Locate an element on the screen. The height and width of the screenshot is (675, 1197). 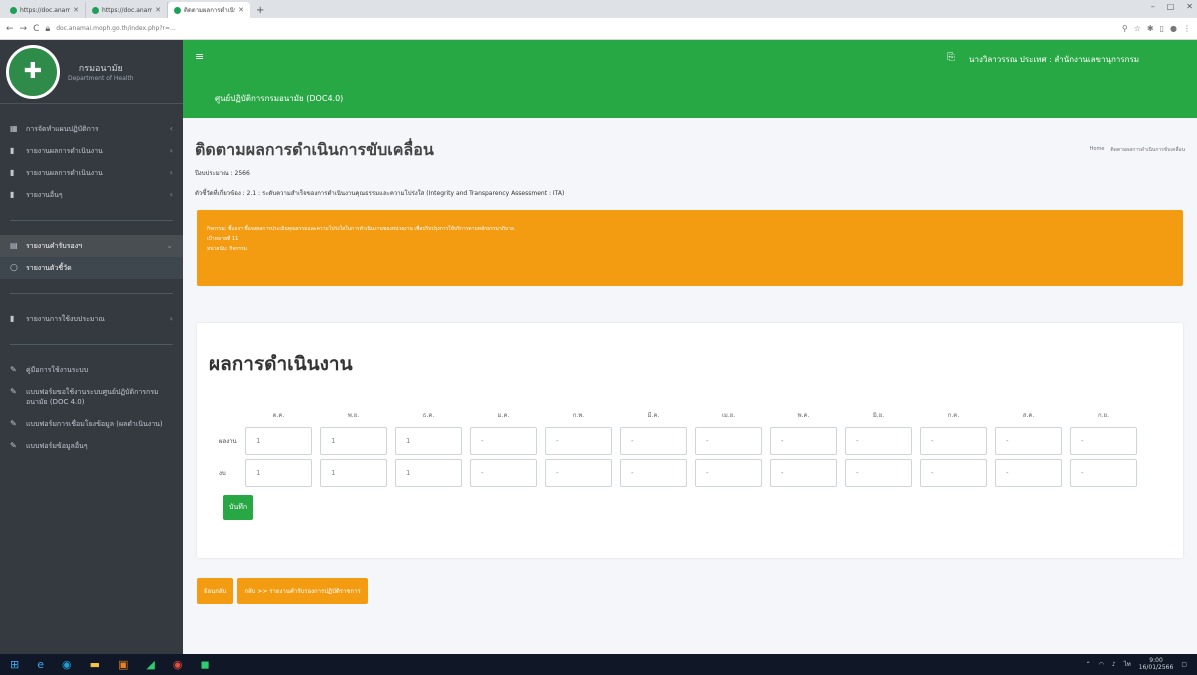
sidebar-item-budget: ▮ รายงานการใช้งบประมาณ ‹ is located at coordinates (91, 319).